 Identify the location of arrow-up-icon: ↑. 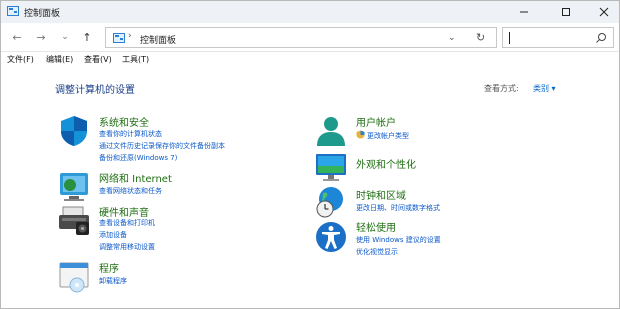
(87, 37).